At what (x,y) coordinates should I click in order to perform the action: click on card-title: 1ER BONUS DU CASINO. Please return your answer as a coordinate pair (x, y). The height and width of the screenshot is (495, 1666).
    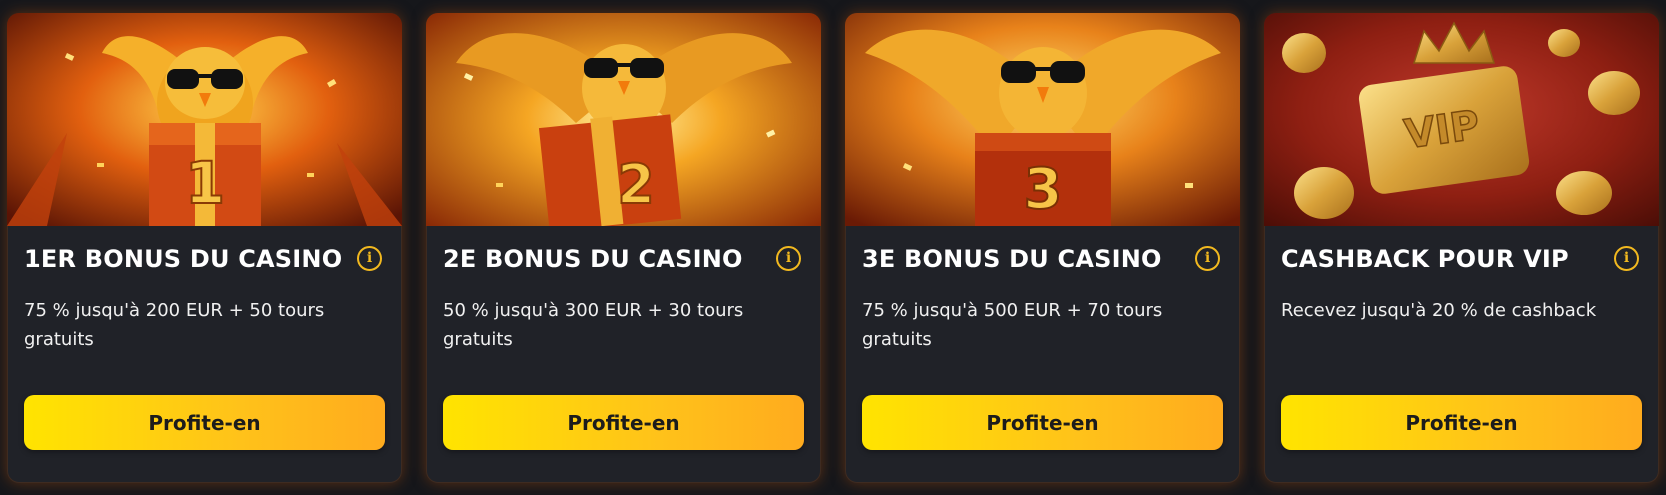
    Looking at the image, I should click on (183, 259).